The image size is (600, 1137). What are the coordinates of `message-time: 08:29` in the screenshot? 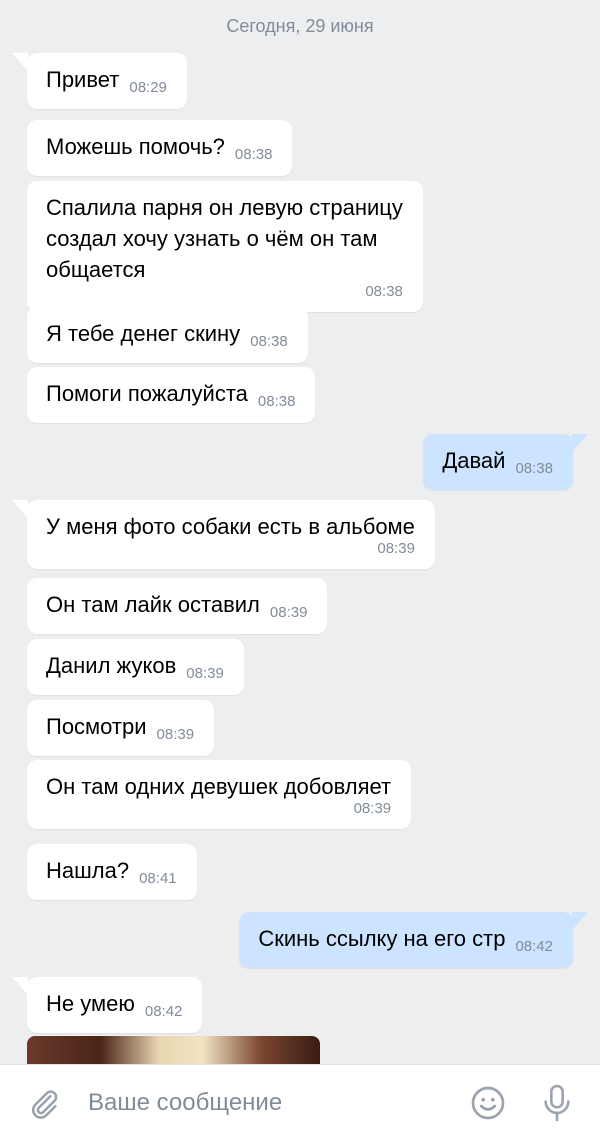 It's located at (148, 87).